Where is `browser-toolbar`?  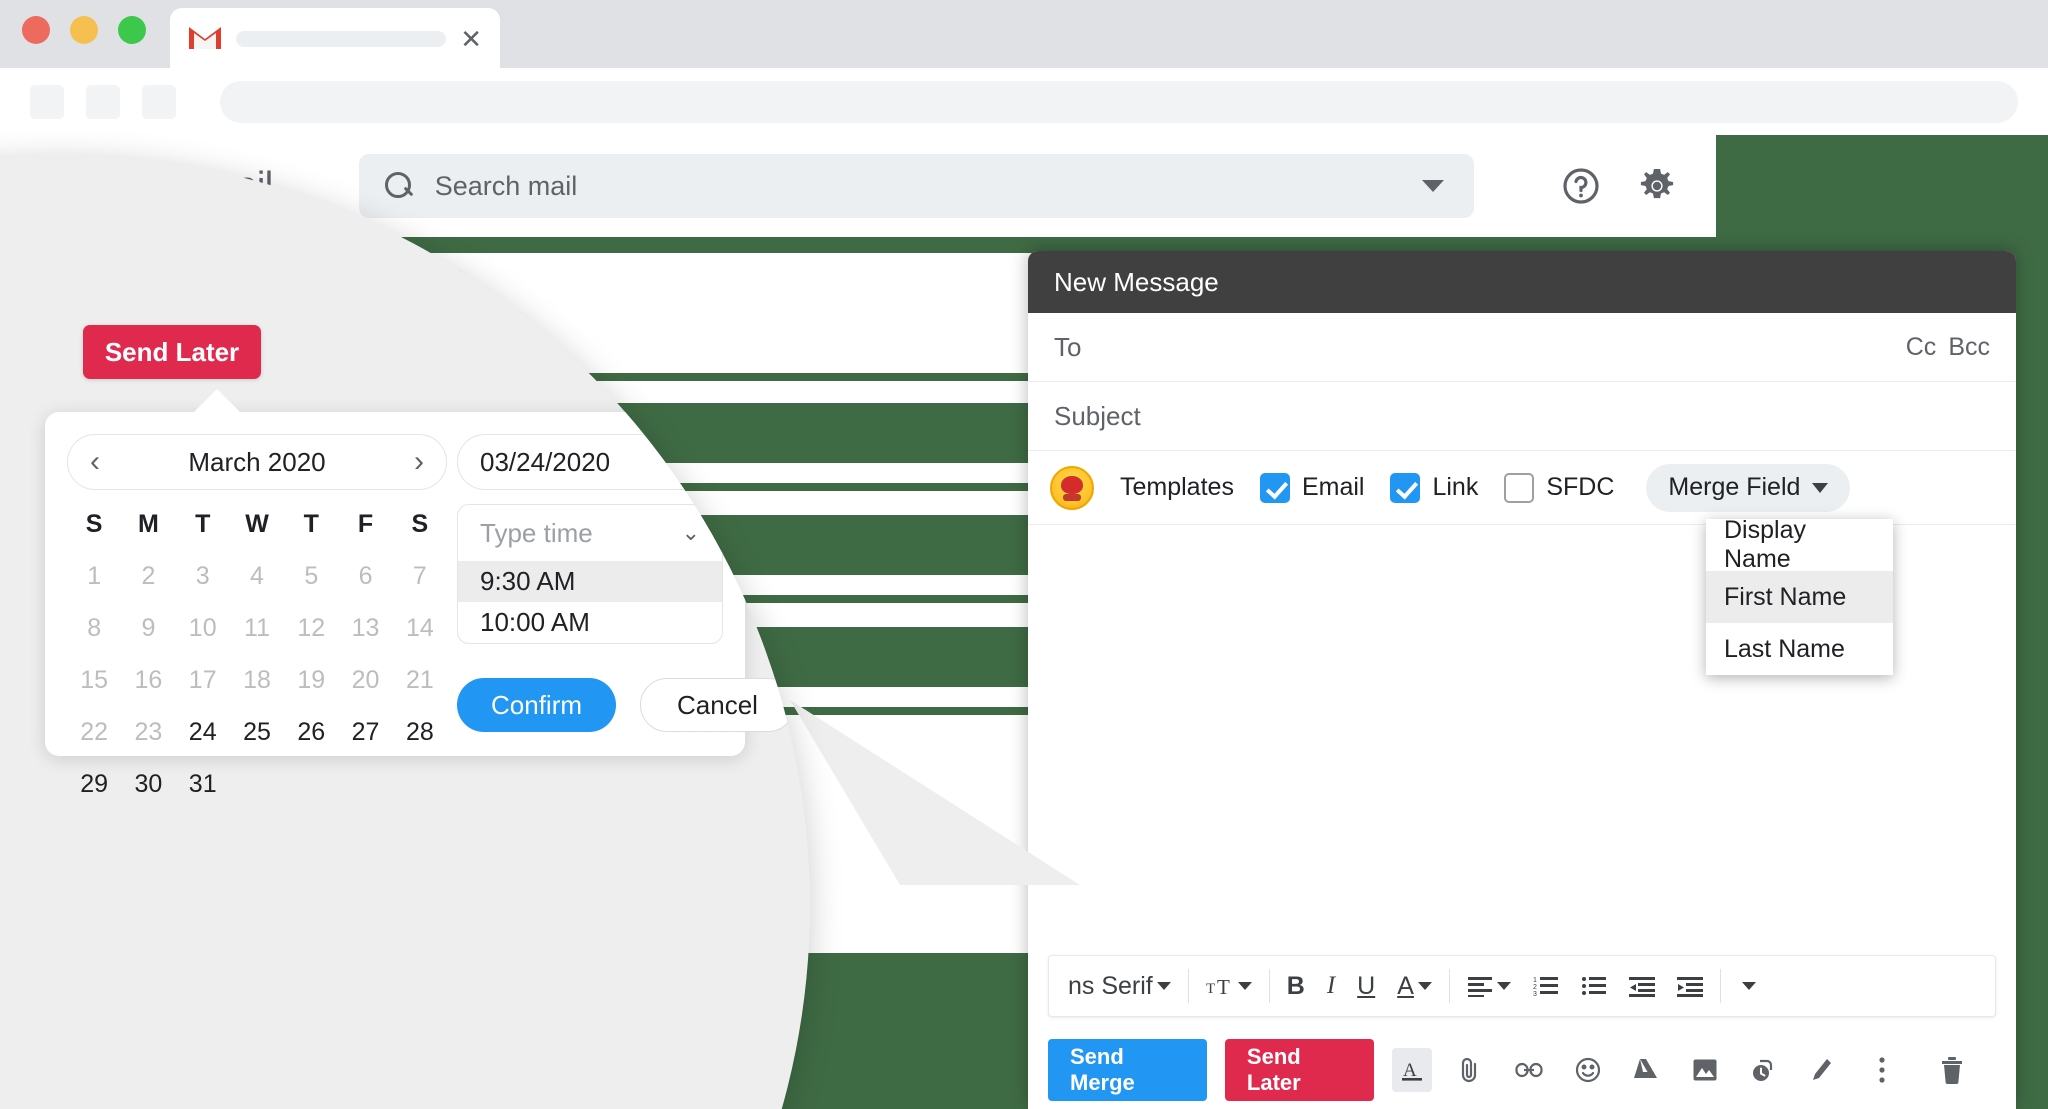
browser-toolbar is located at coordinates (1024, 101).